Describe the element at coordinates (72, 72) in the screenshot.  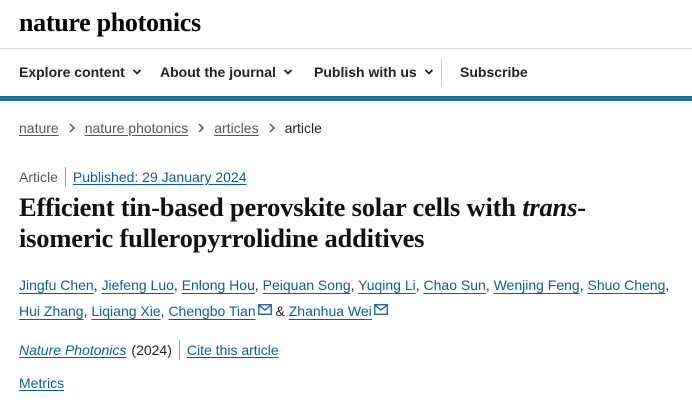
I see `nav-explore-content-label: Explore content` at that location.